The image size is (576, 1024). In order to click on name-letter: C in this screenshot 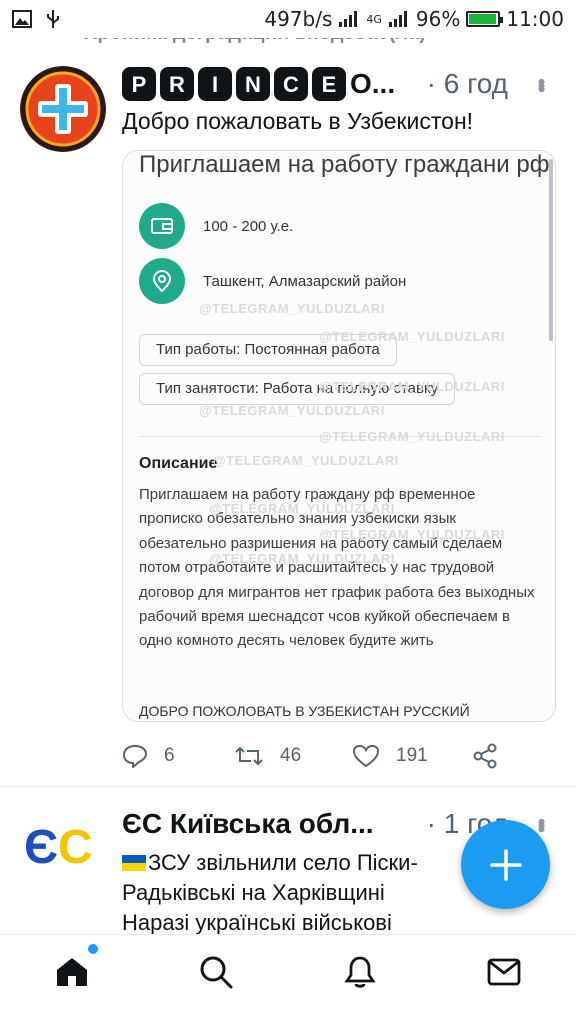, I will do `click(291, 84)`.